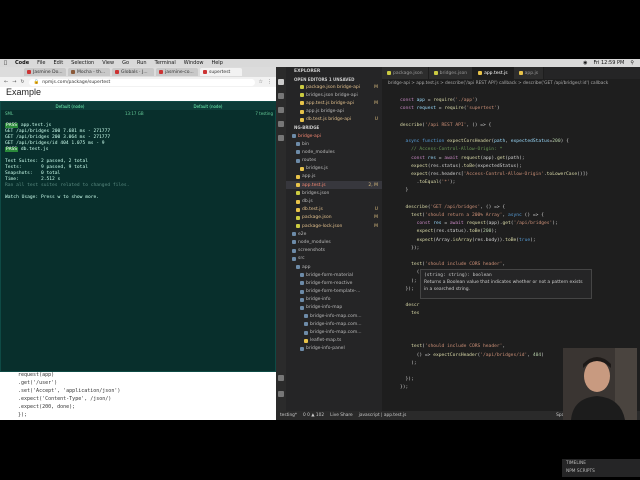 Image resolution: width=640 pixels, height=480 pixels. I want to click on problems-status: 0 0 ▲ 102, so click(313, 415).